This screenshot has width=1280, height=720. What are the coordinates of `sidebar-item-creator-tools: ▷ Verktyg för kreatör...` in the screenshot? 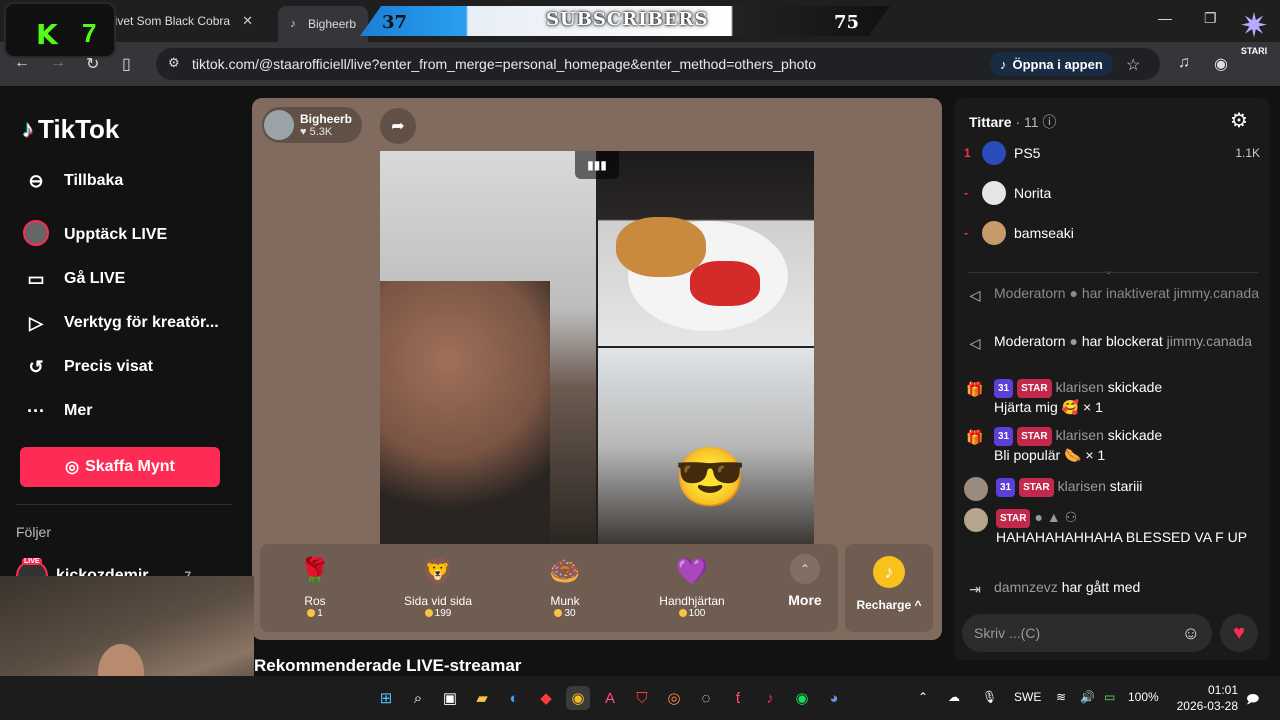 It's located at (120, 323).